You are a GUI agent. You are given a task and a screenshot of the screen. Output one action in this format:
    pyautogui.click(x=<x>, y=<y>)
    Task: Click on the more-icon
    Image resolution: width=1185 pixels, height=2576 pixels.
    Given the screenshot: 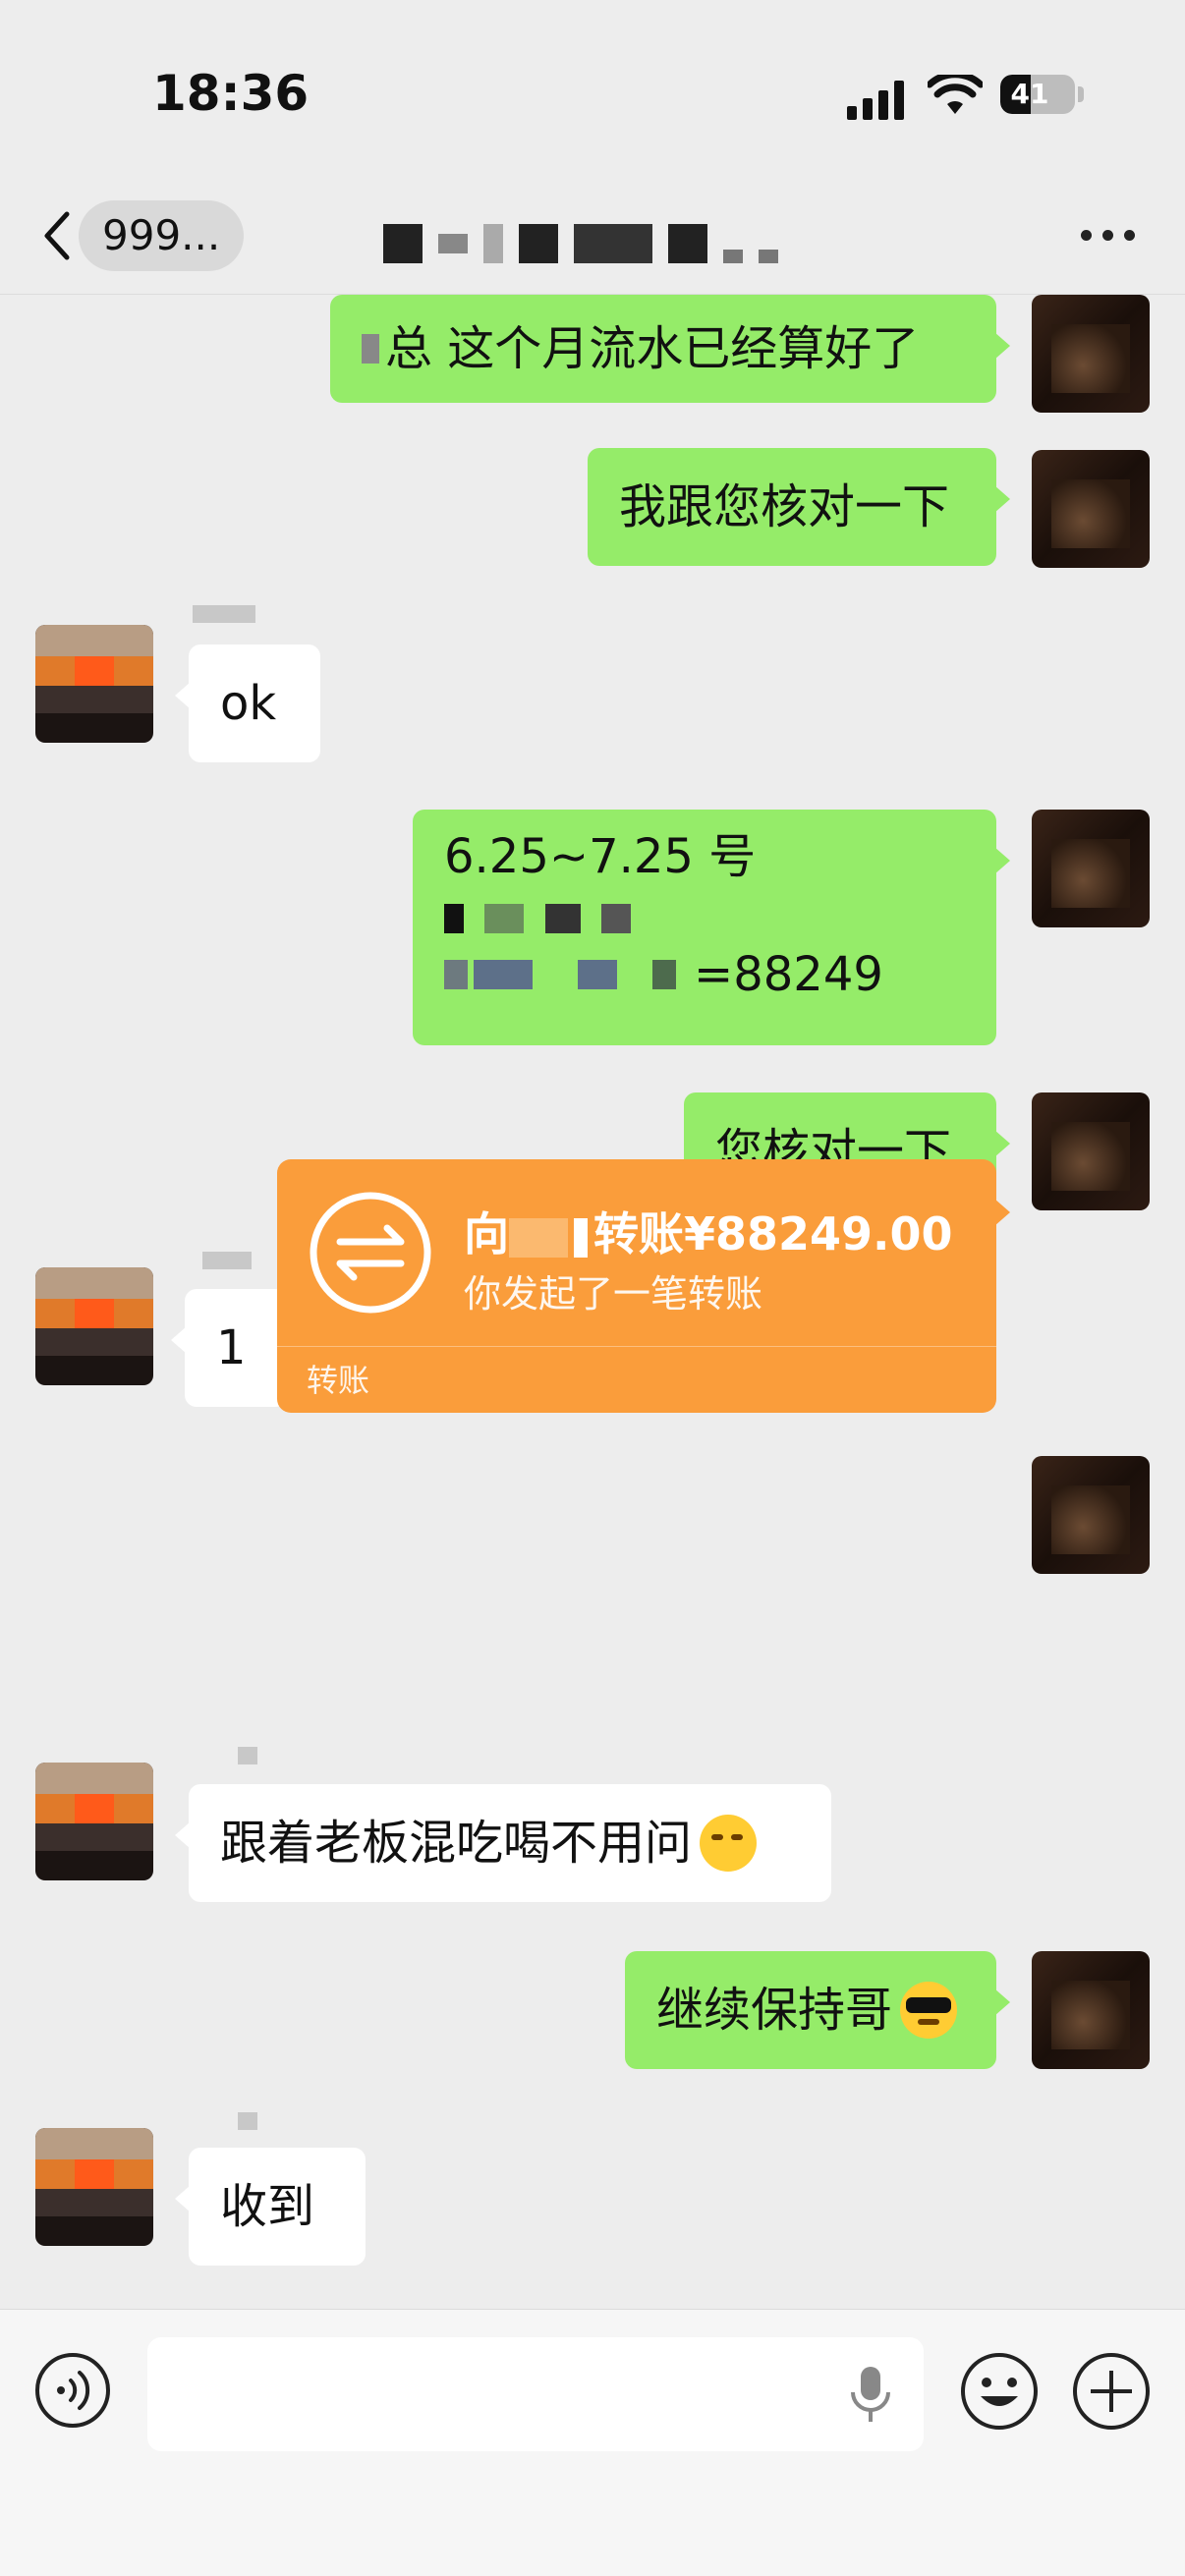 What is the action you would take?
    pyautogui.click(x=1108, y=236)
    